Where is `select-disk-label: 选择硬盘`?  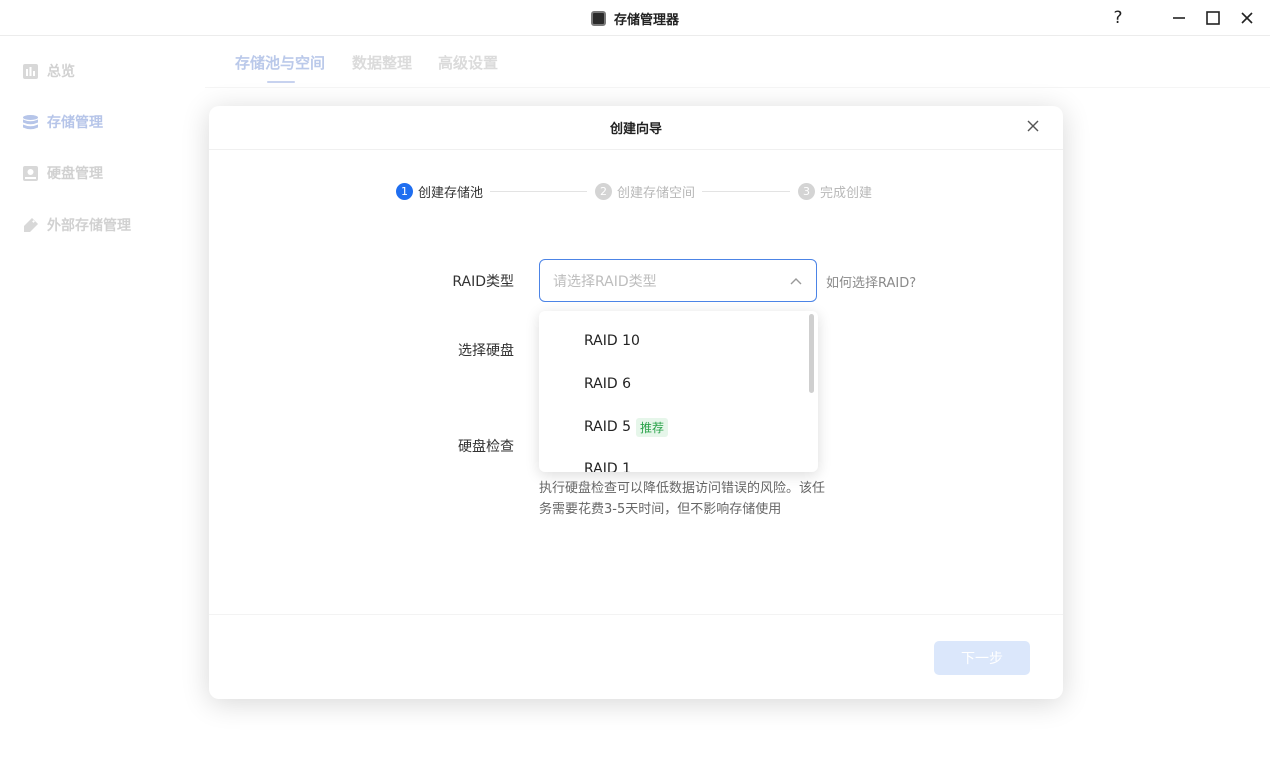
select-disk-label: 选择硬盘 is located at coordinates (486, 351).